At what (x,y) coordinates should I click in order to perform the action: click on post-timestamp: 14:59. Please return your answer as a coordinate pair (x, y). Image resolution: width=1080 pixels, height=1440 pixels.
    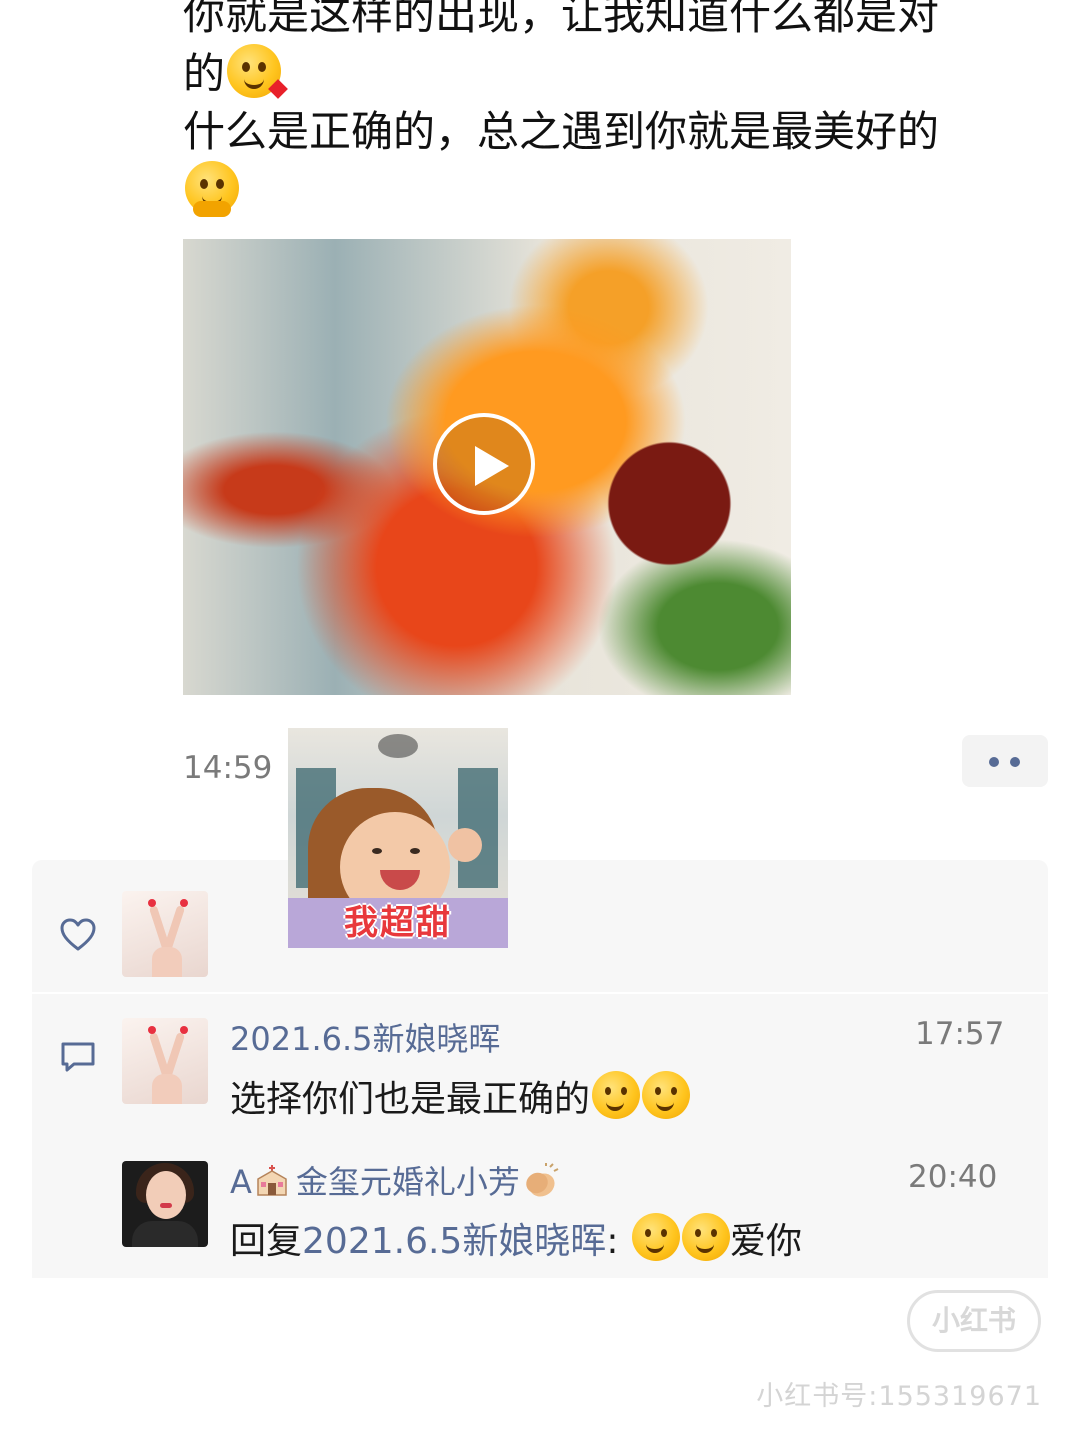
    Looking at the image, I should click on (228, 768).